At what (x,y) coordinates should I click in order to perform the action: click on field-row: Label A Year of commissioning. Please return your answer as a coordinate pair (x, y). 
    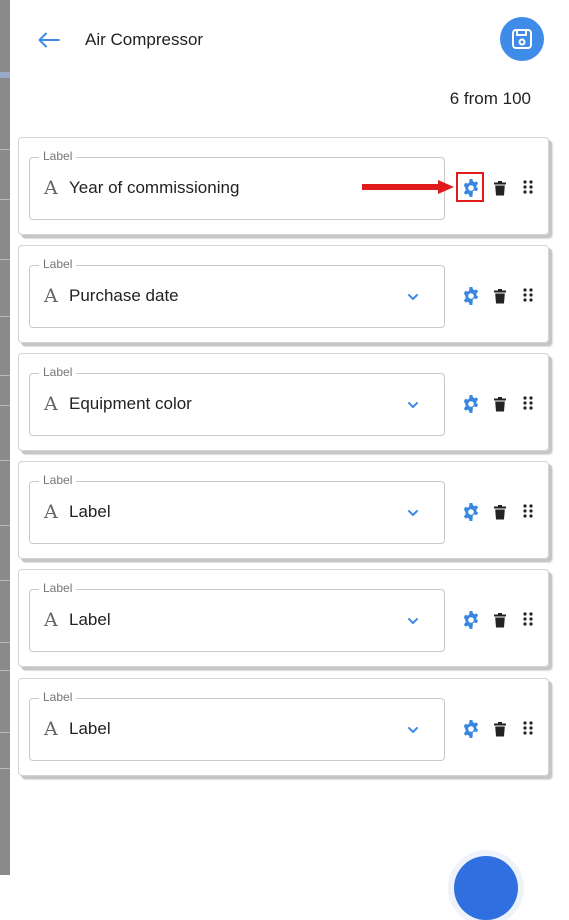
    Looking at the image, I should click on (283, 186).